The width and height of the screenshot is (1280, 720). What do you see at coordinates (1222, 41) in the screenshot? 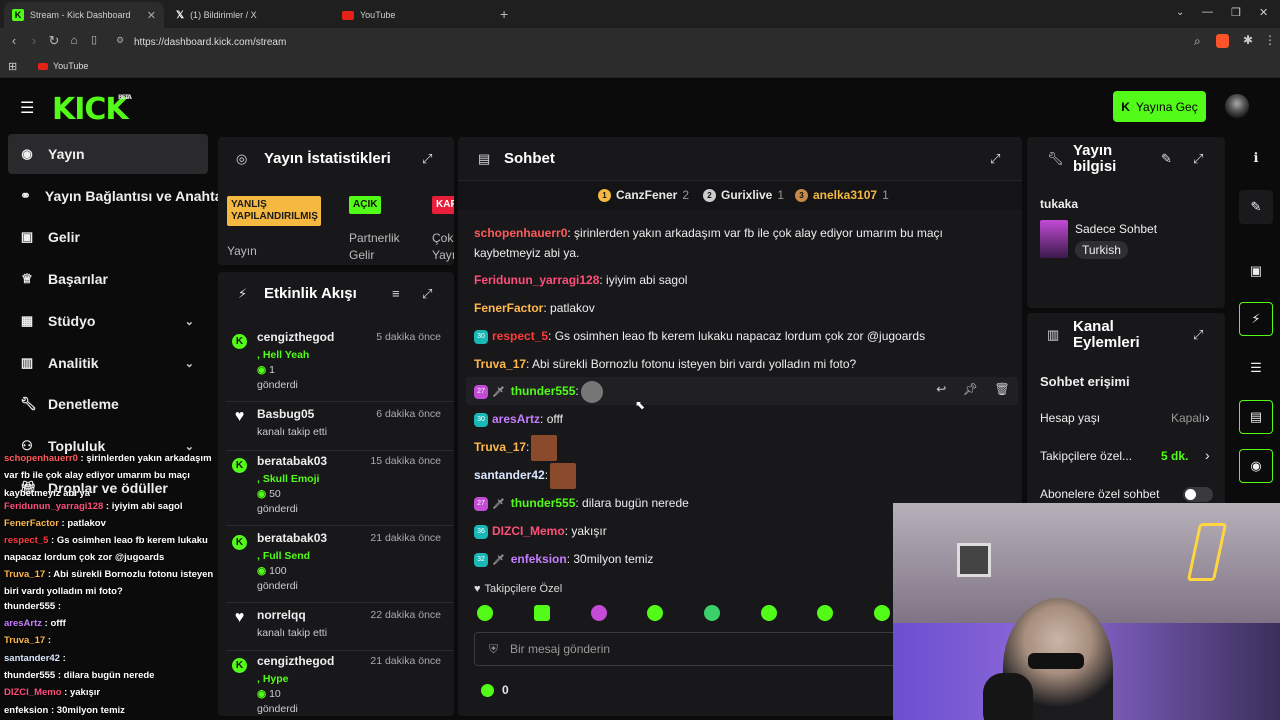
I see `brave-shield-icon` at bounding box center [1222, 41].